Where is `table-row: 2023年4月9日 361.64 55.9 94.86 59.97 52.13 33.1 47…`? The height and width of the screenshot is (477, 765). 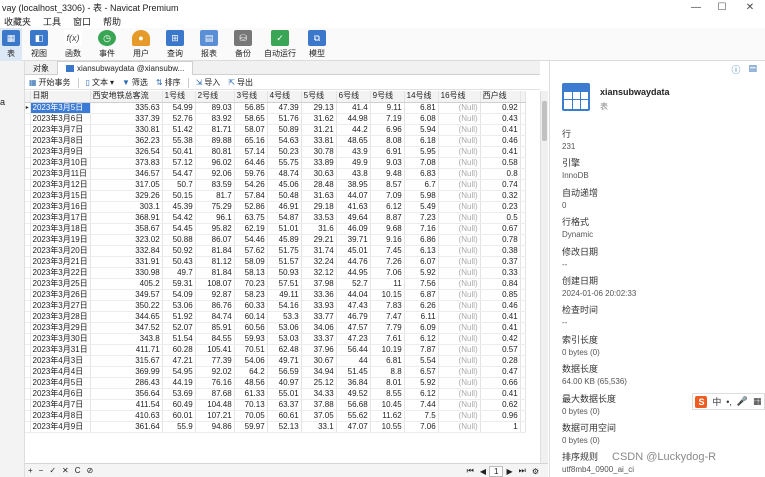
table-row: 2023年4月9日 361.64 55.9 94.86 59.97 52.13 33.1 47… is located at coordinates (275, 427).